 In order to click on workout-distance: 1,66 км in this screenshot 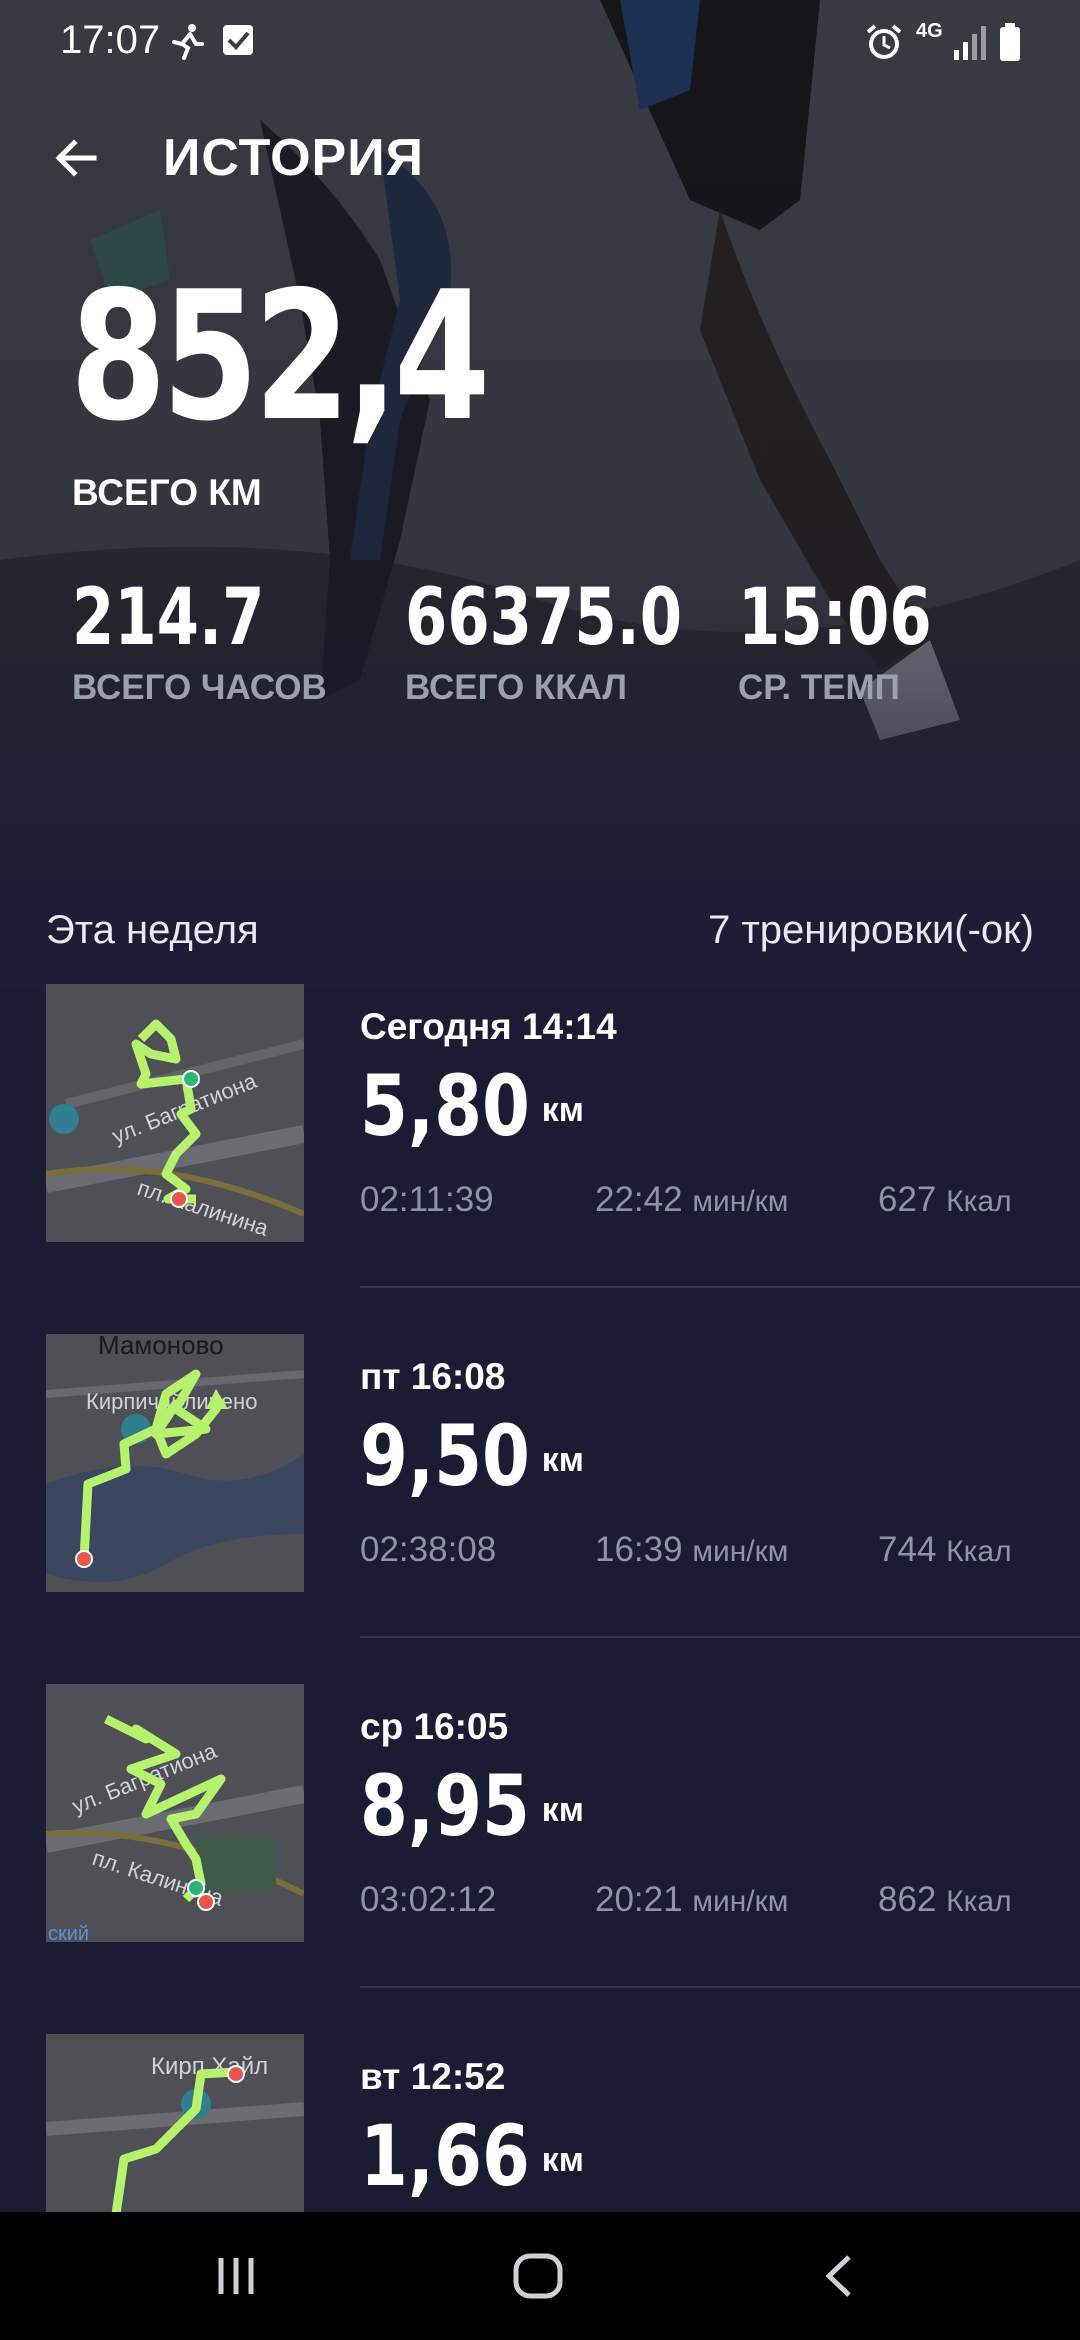, I will do `click(472, 2156)`.